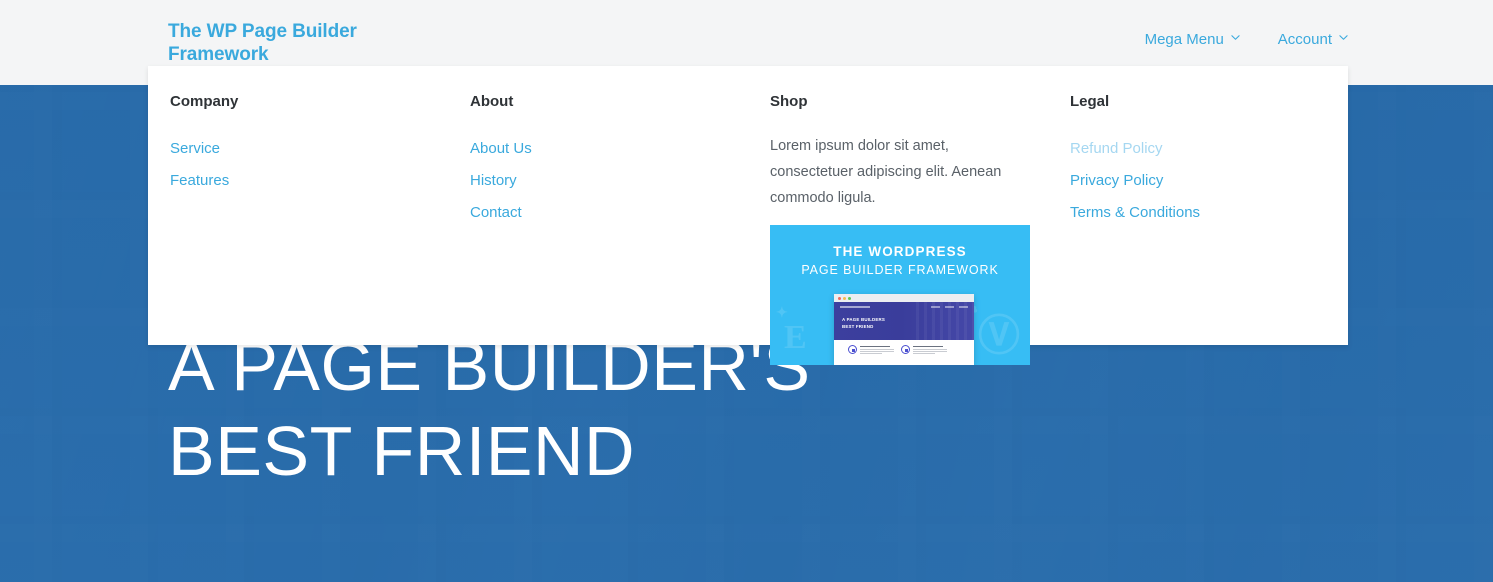 The height and width of the screenshot is (582, 1493). I want to click on wordpress-watermark-icon: Ⓥ, so click(998, 335).